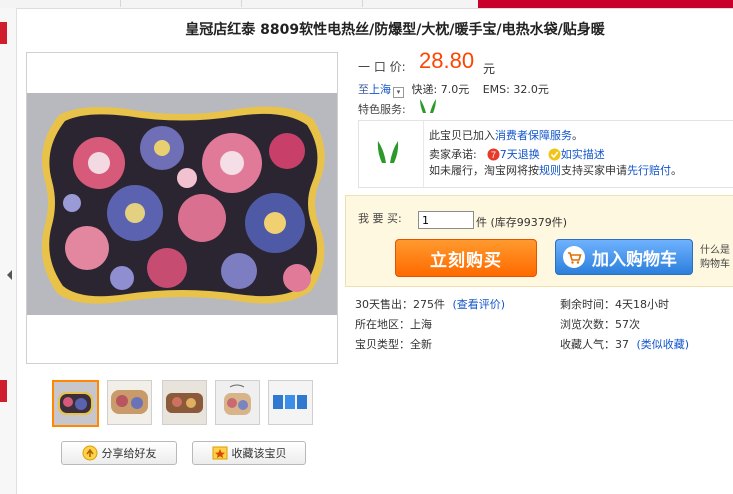 The image size is (733, 494). I want to click on favorite-stats: 收藏人气：37 (类似收藏), so click(624, 344).